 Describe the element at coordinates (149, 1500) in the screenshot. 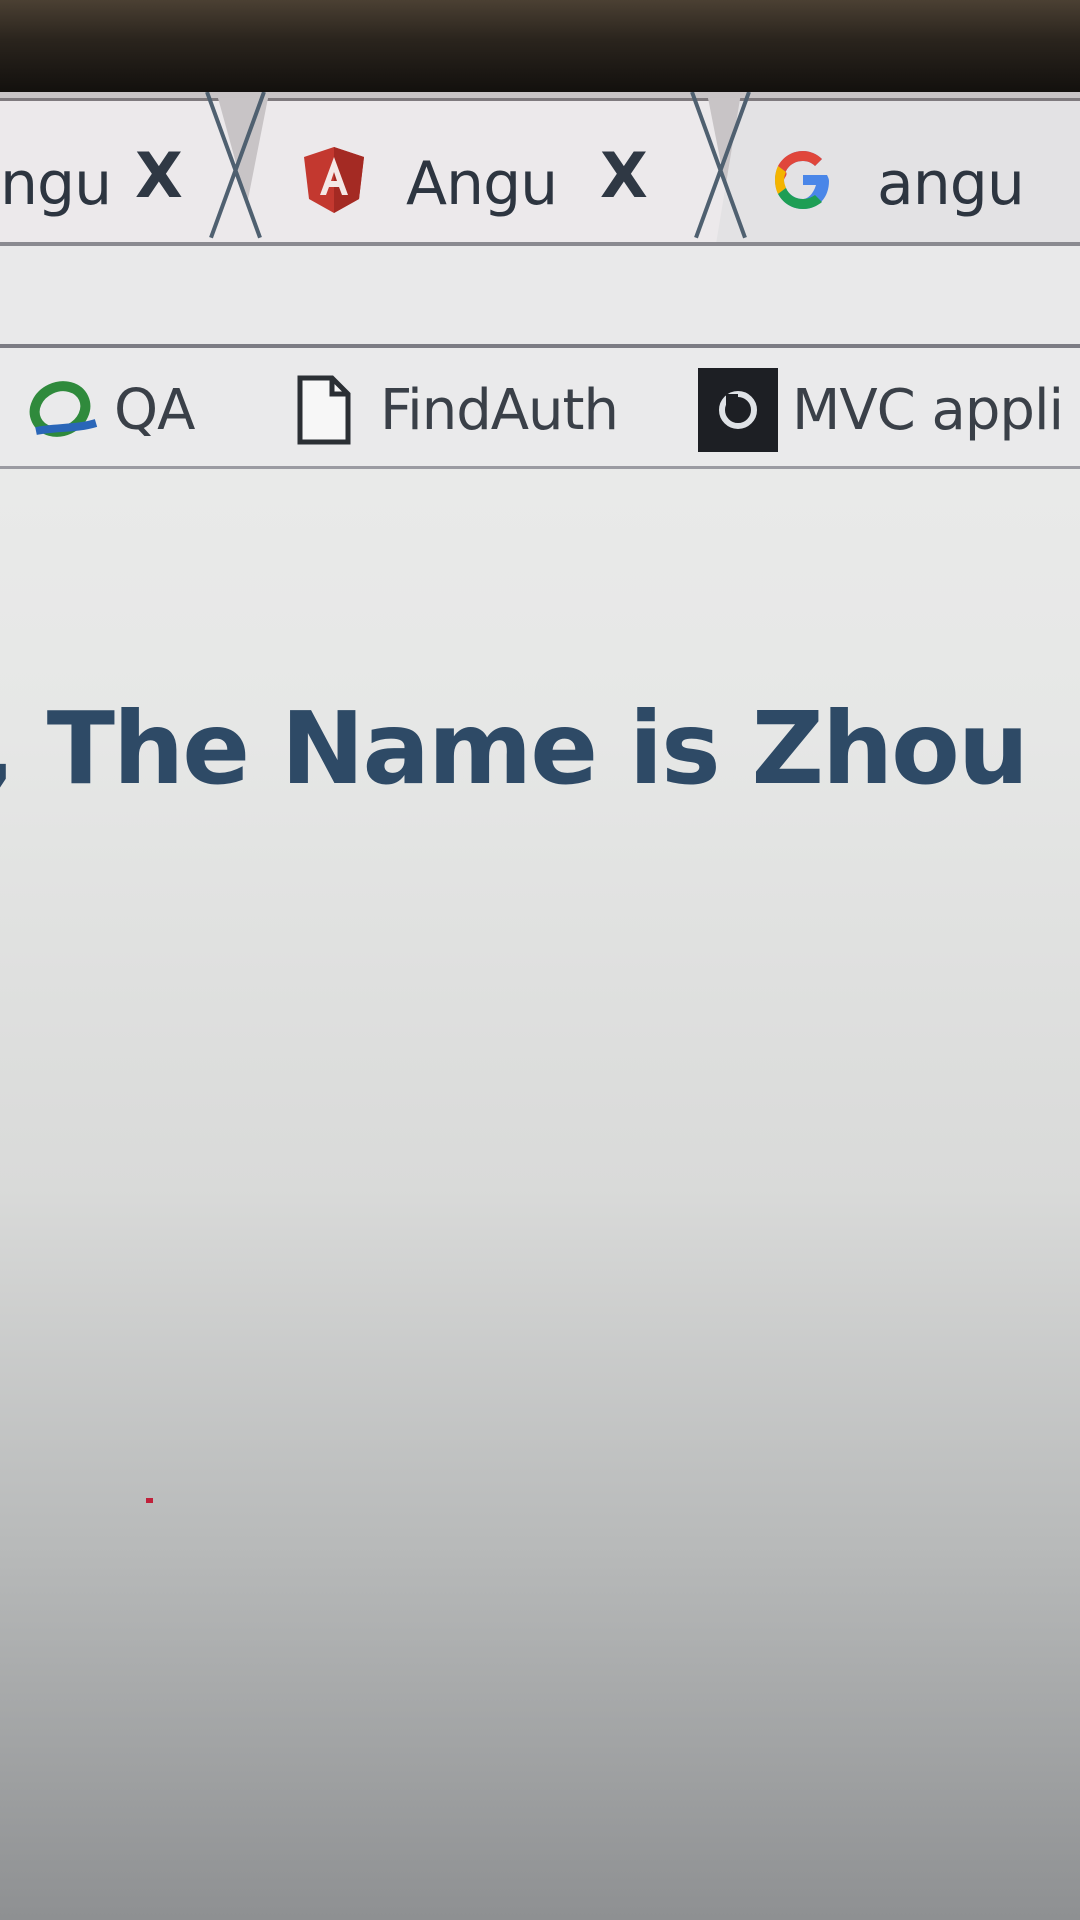

I see `mouse-cursor-icon` at that location.